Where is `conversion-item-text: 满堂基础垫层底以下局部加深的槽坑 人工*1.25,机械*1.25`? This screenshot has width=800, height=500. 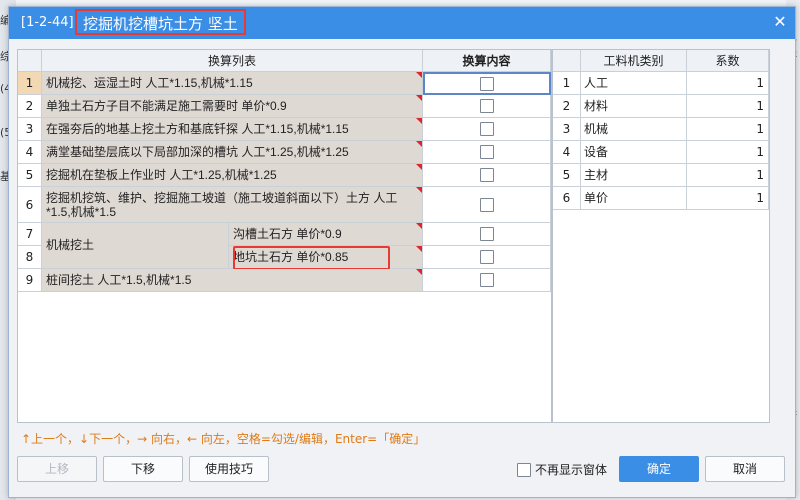
conversion-item-text: 满堂基础垫层底以下局部加深的槽坑 人工*1.25,机械*1.25 is located at coordinates (197, 151).